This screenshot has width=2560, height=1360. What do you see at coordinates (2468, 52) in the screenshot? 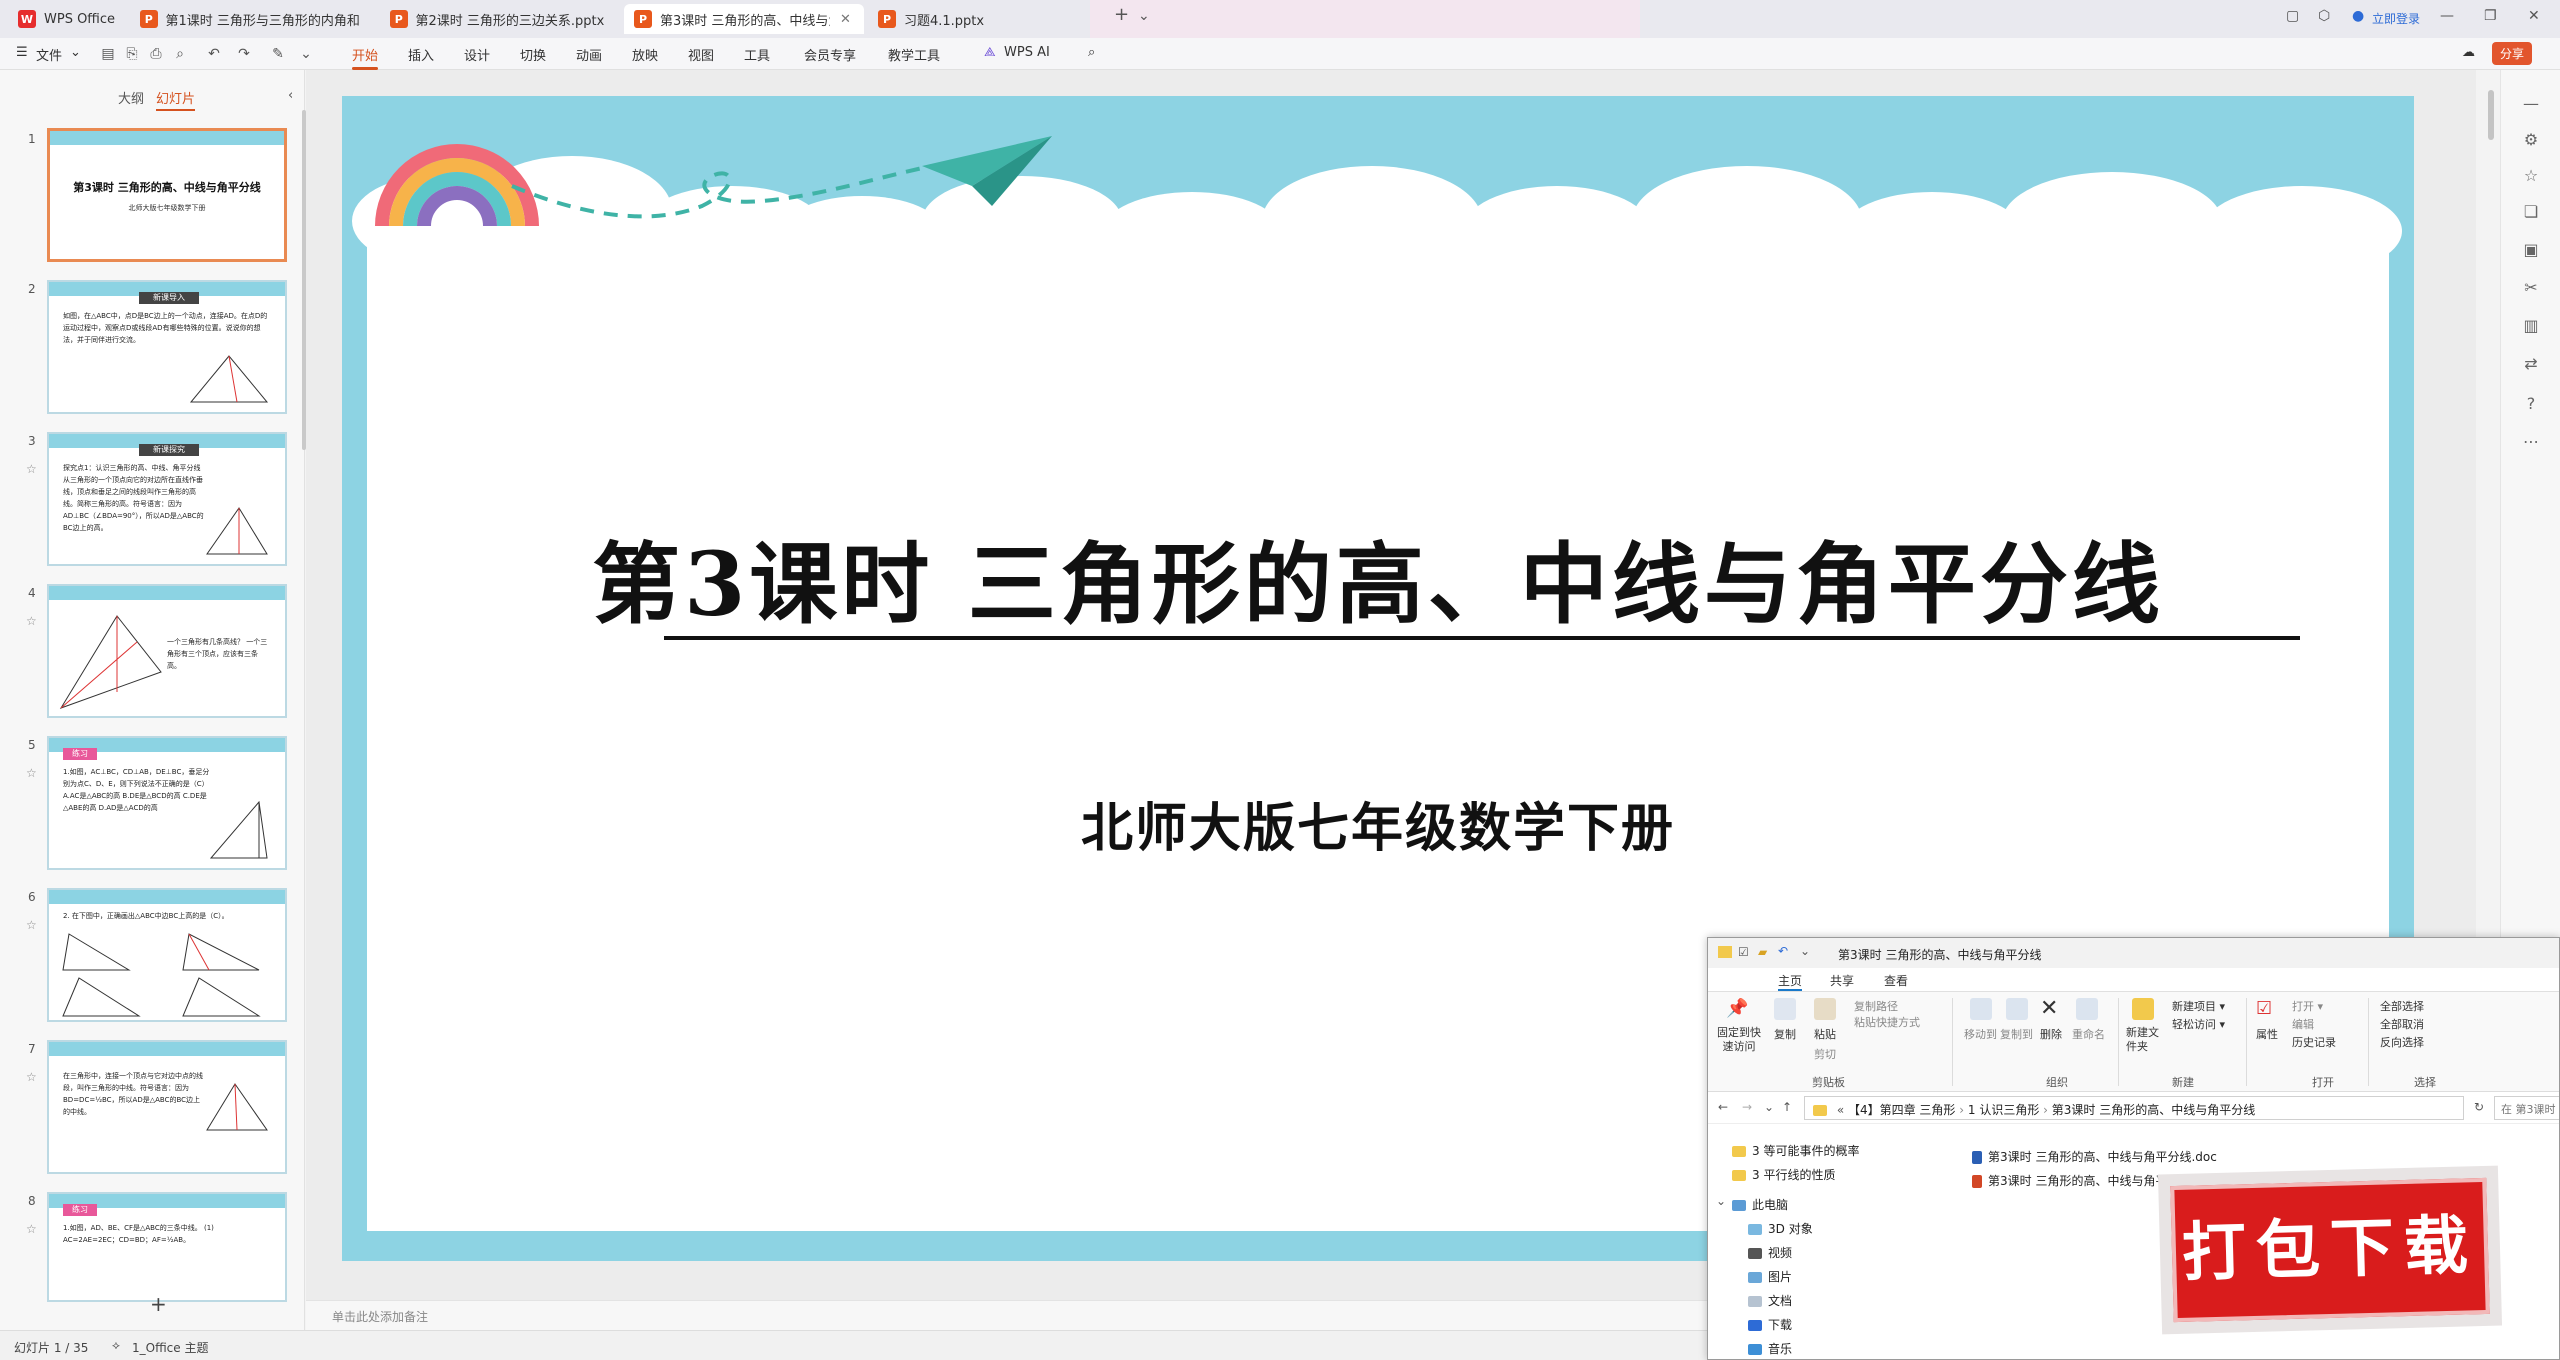
I see `cloud-sync-icon: ☁` at bounding box center [2468, 52].